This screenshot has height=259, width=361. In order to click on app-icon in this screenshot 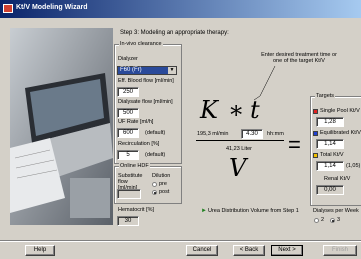, I will do `click(8, 8)`.